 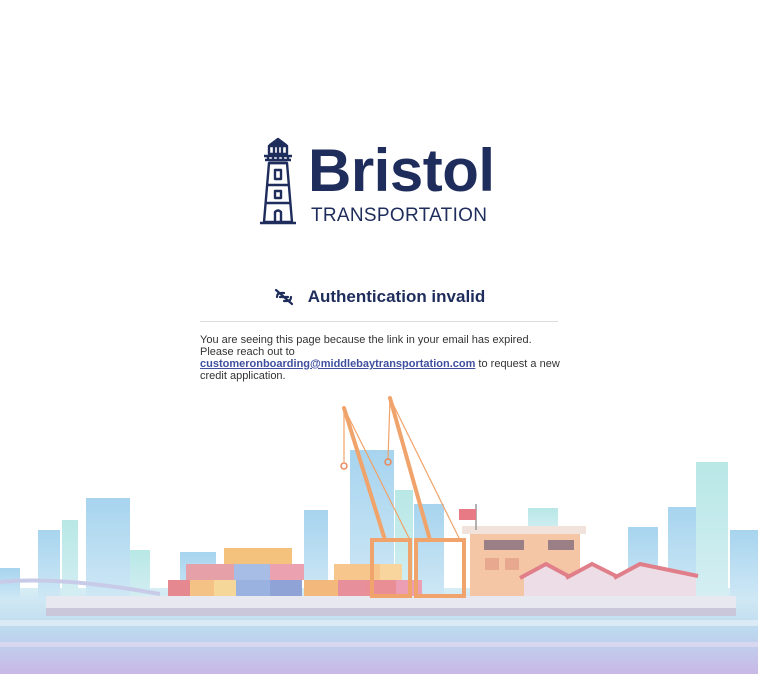 I want to click on auth-heading: Authentication invalid, so click(x=379, y=297).